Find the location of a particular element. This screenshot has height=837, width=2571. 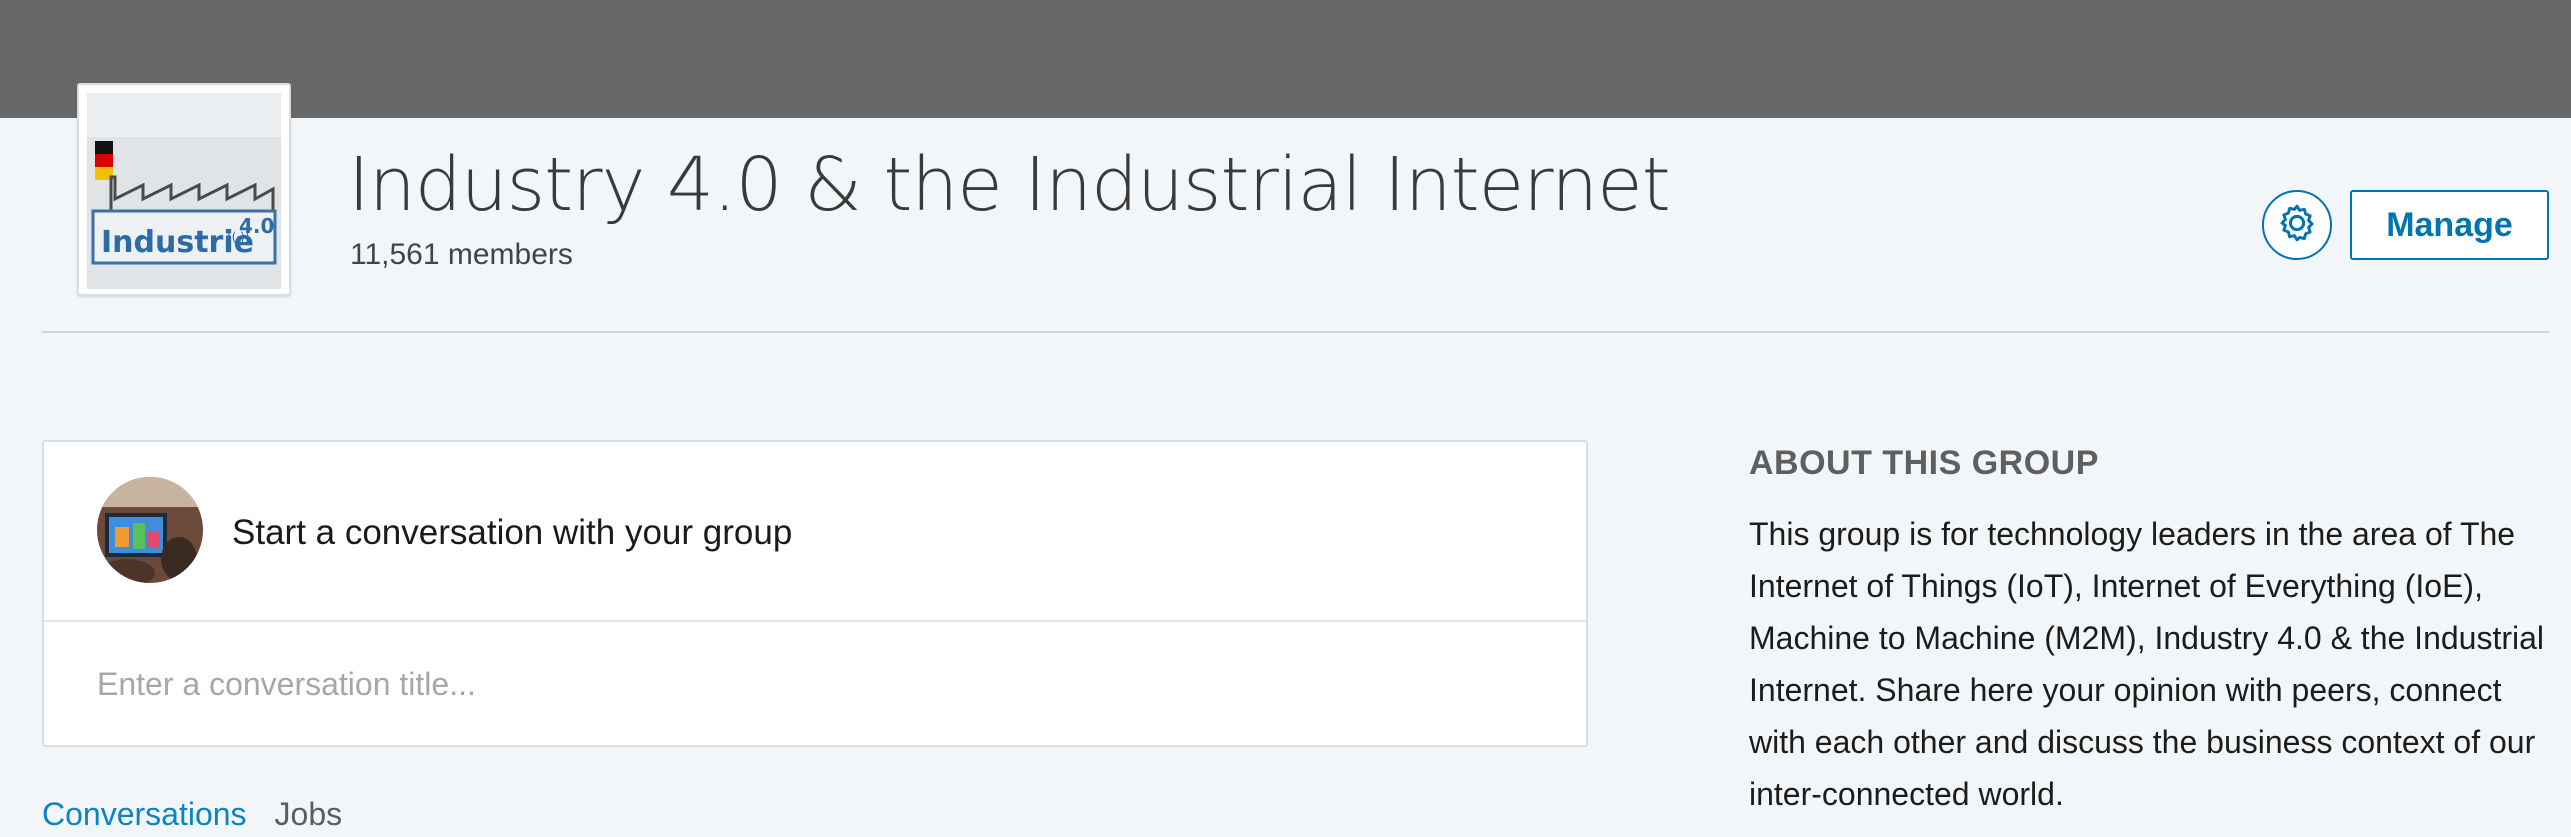

tab-conversations: Conversations is located at coordinates (144, 814).